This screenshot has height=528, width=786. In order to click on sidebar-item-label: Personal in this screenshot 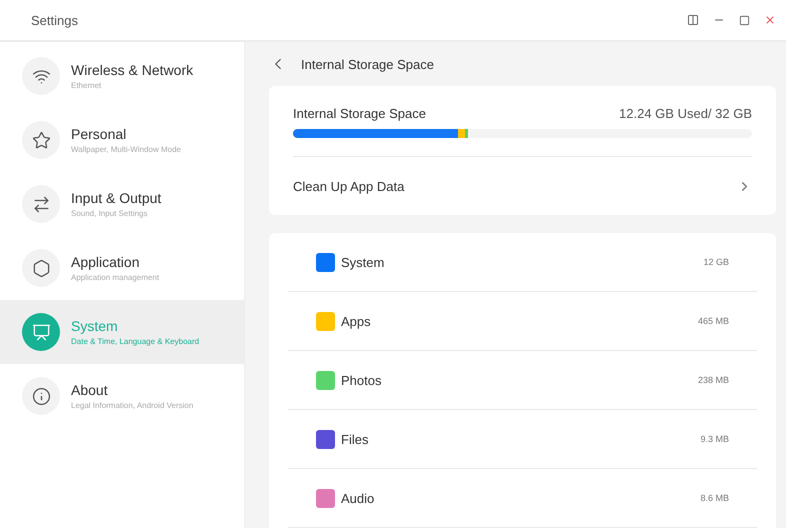, I will do `click(99, 134)`.